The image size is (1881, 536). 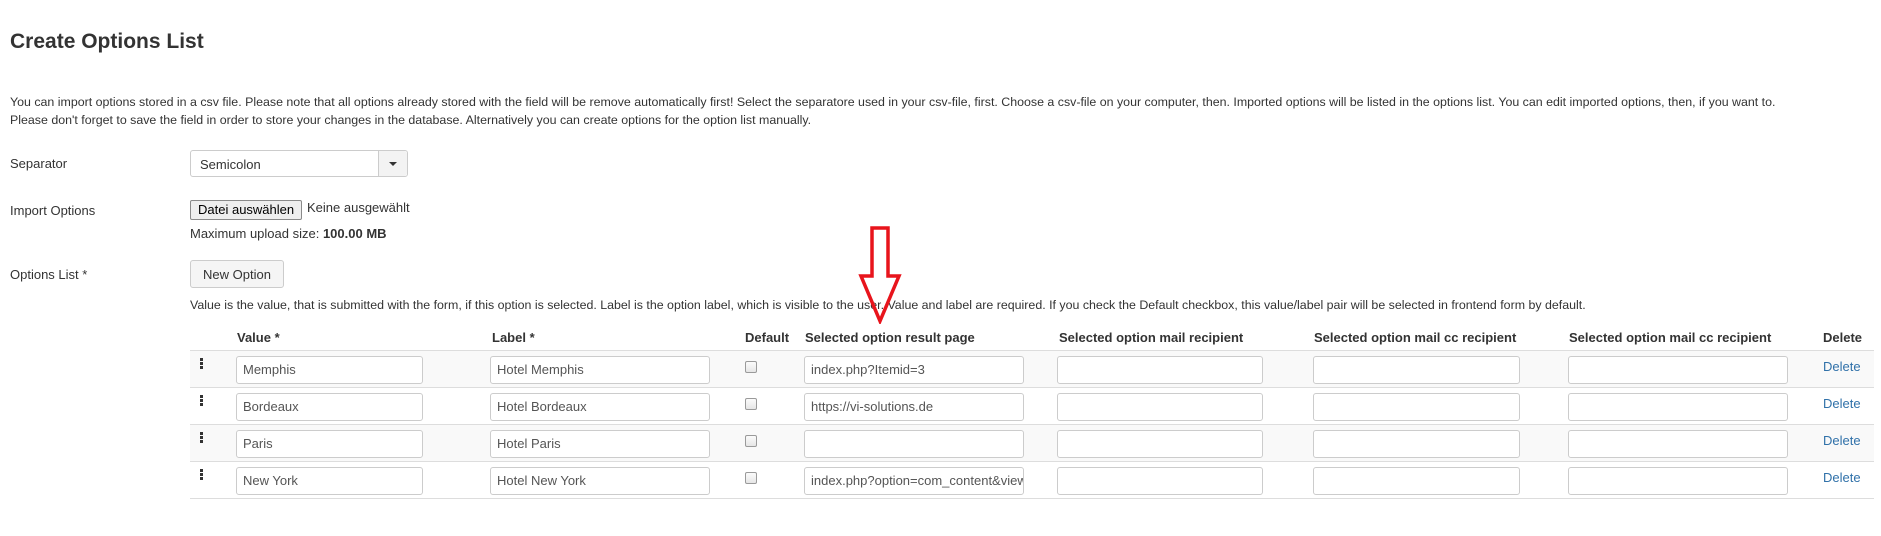 What do you see at coordinates (299, 163) in the screenshot?
I see `separator-select: Semicolon` at bounding box center [299, 163].